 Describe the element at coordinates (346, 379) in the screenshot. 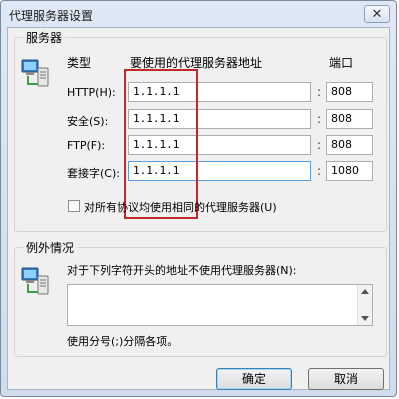

I see `cancel-button: 取消` at that location.